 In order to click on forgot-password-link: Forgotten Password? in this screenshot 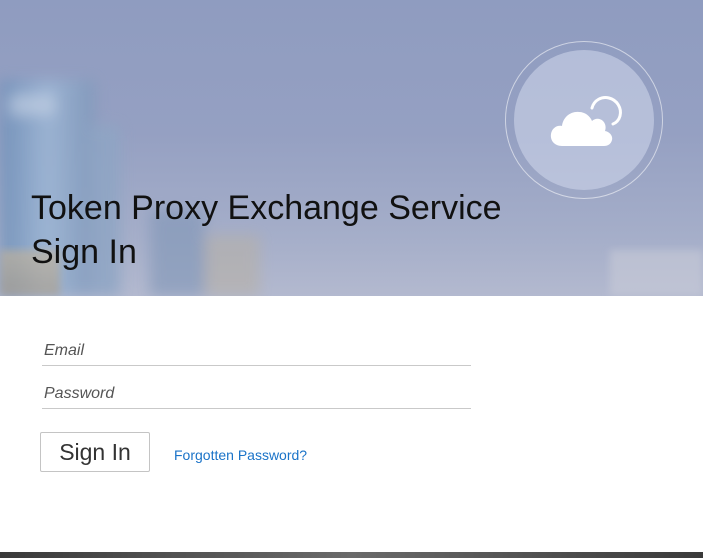, I will do `click(240, 455)`.